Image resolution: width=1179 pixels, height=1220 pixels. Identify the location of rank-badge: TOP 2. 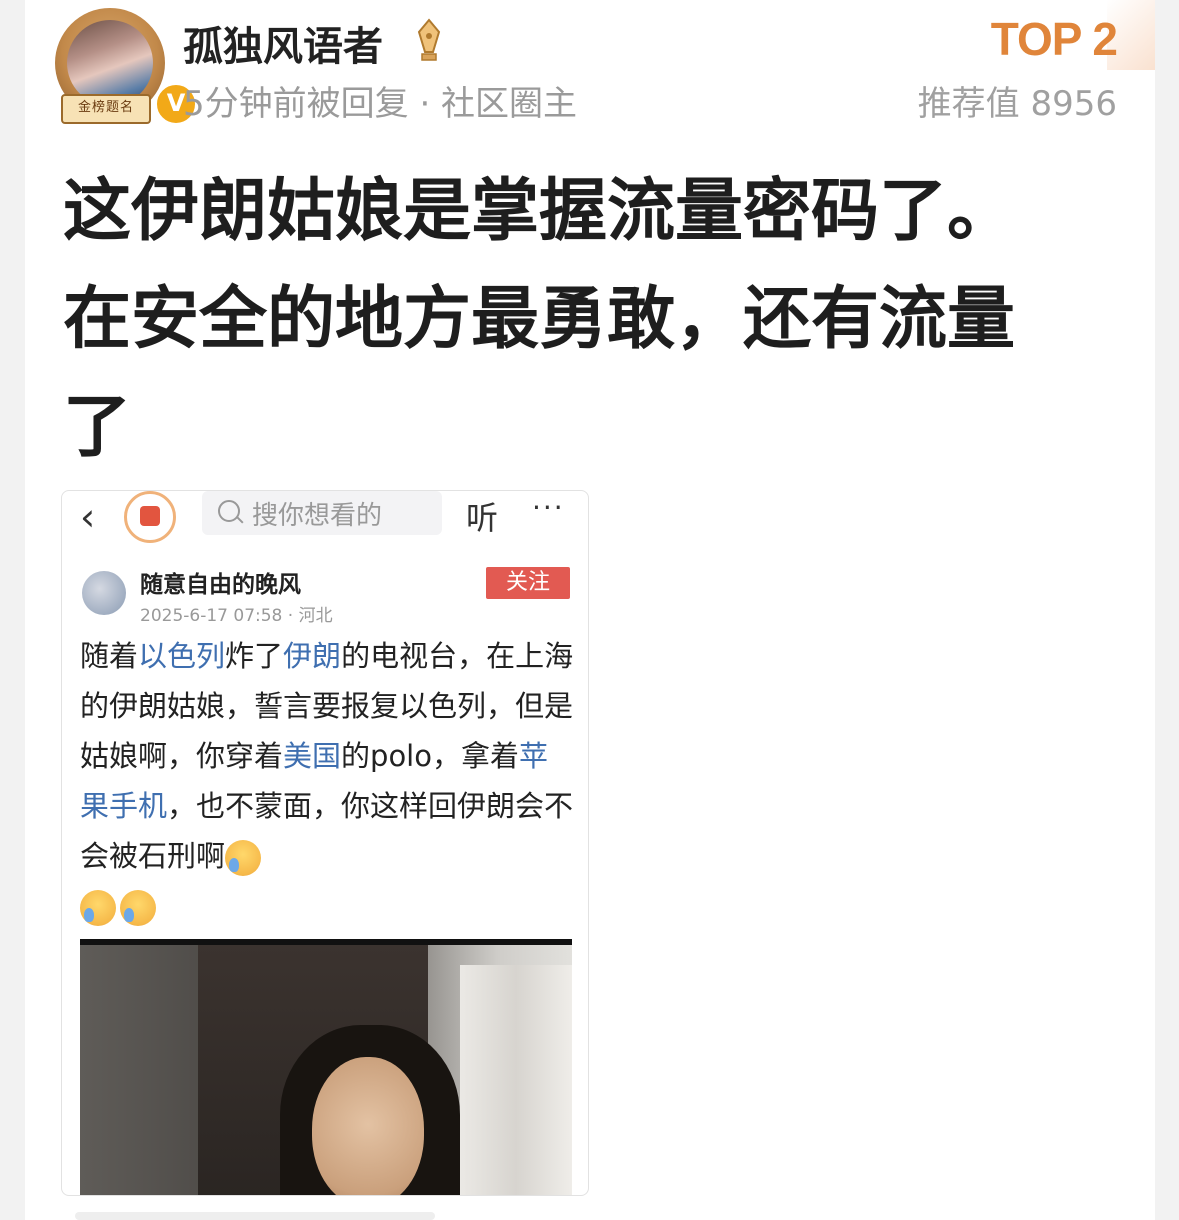
(1054, 39).